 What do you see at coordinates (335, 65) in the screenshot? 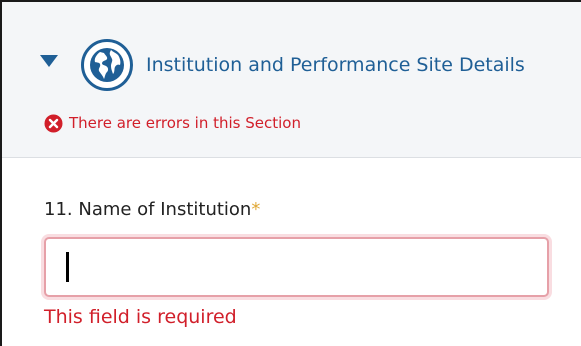
I see `section-title: Institution and Performance Site Details` at bounding box center [335, 65].